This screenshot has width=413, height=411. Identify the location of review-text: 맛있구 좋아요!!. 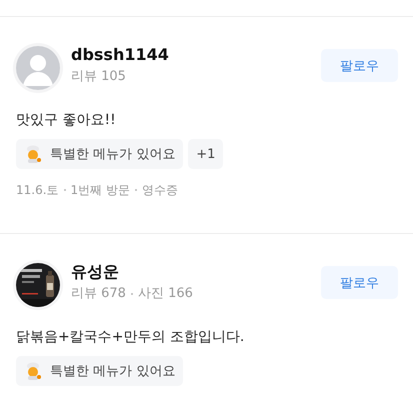
(66, 120).